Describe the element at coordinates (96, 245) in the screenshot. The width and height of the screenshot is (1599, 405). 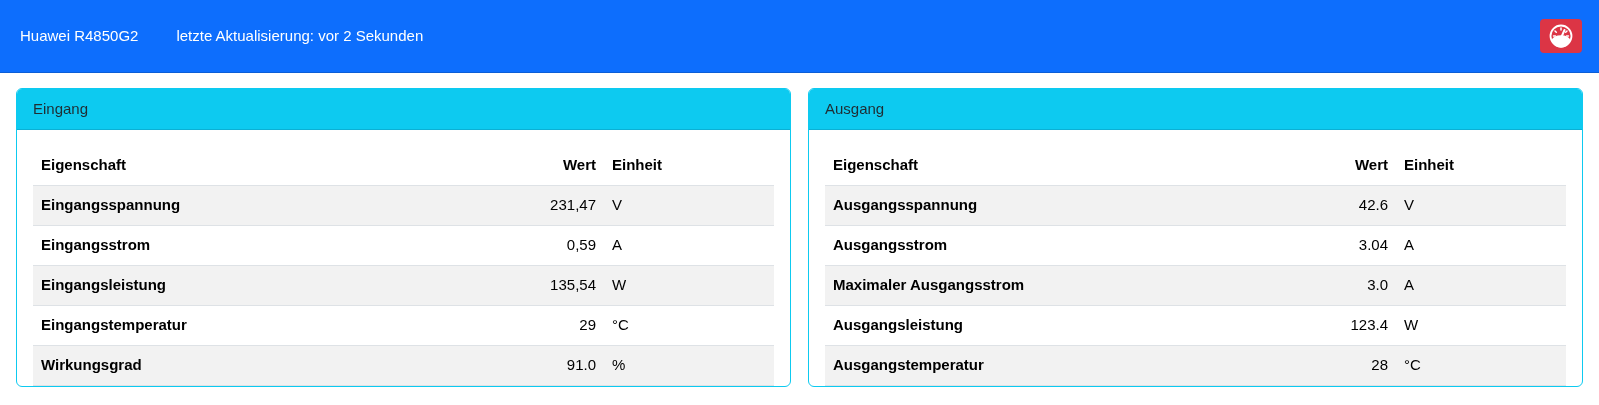
I see `property-cell-text: Eingangsstrom` at that location.